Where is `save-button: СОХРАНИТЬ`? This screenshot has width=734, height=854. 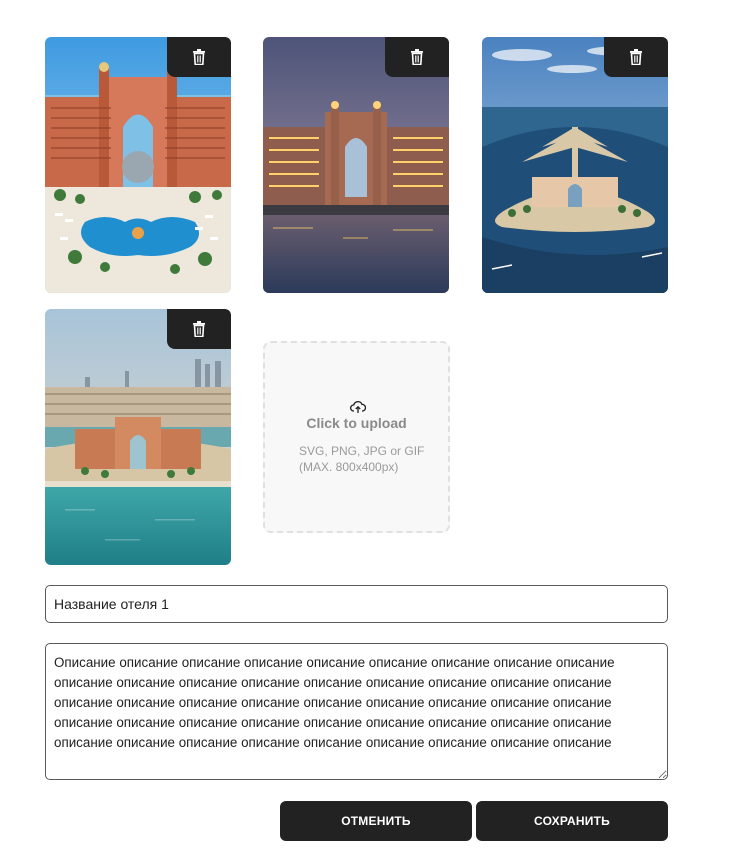 save-button: СОХРАНИТЬ is located at coordinates (572, 821).